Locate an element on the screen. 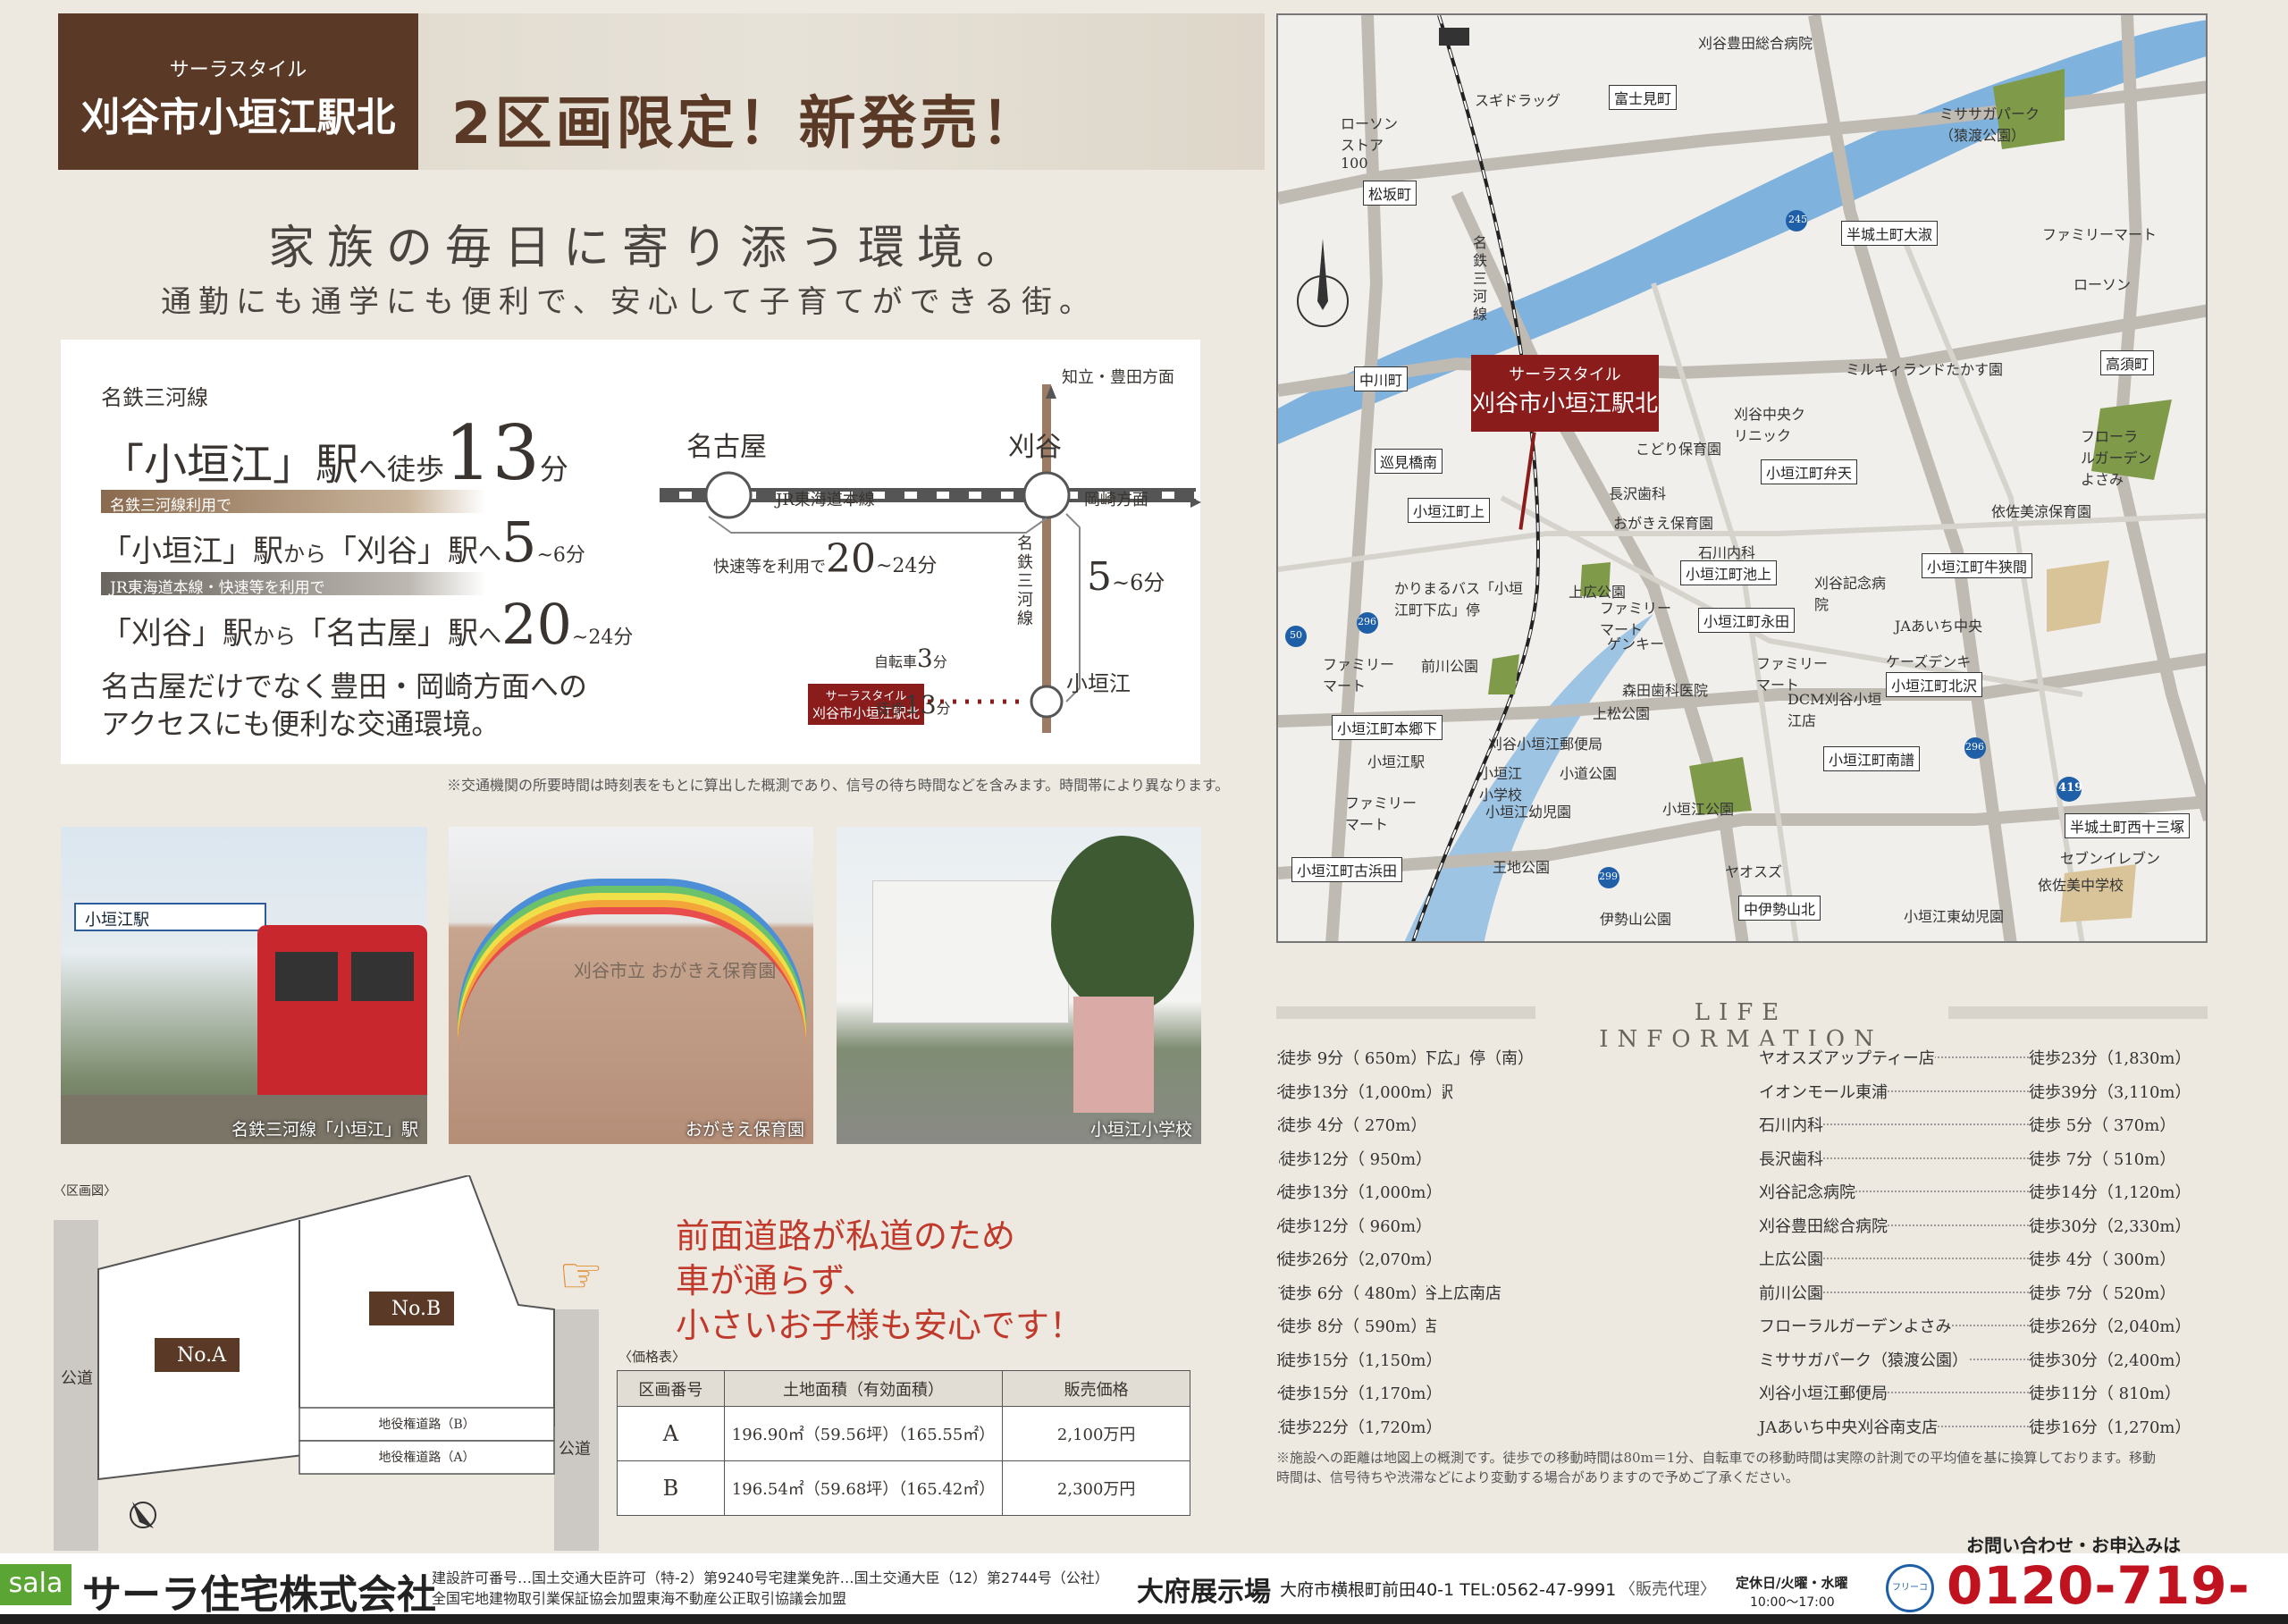 This screenshot has width=2288, height=1624. map-intersection: 小垣江町古浜田 is located at coordinates (1347, 870).